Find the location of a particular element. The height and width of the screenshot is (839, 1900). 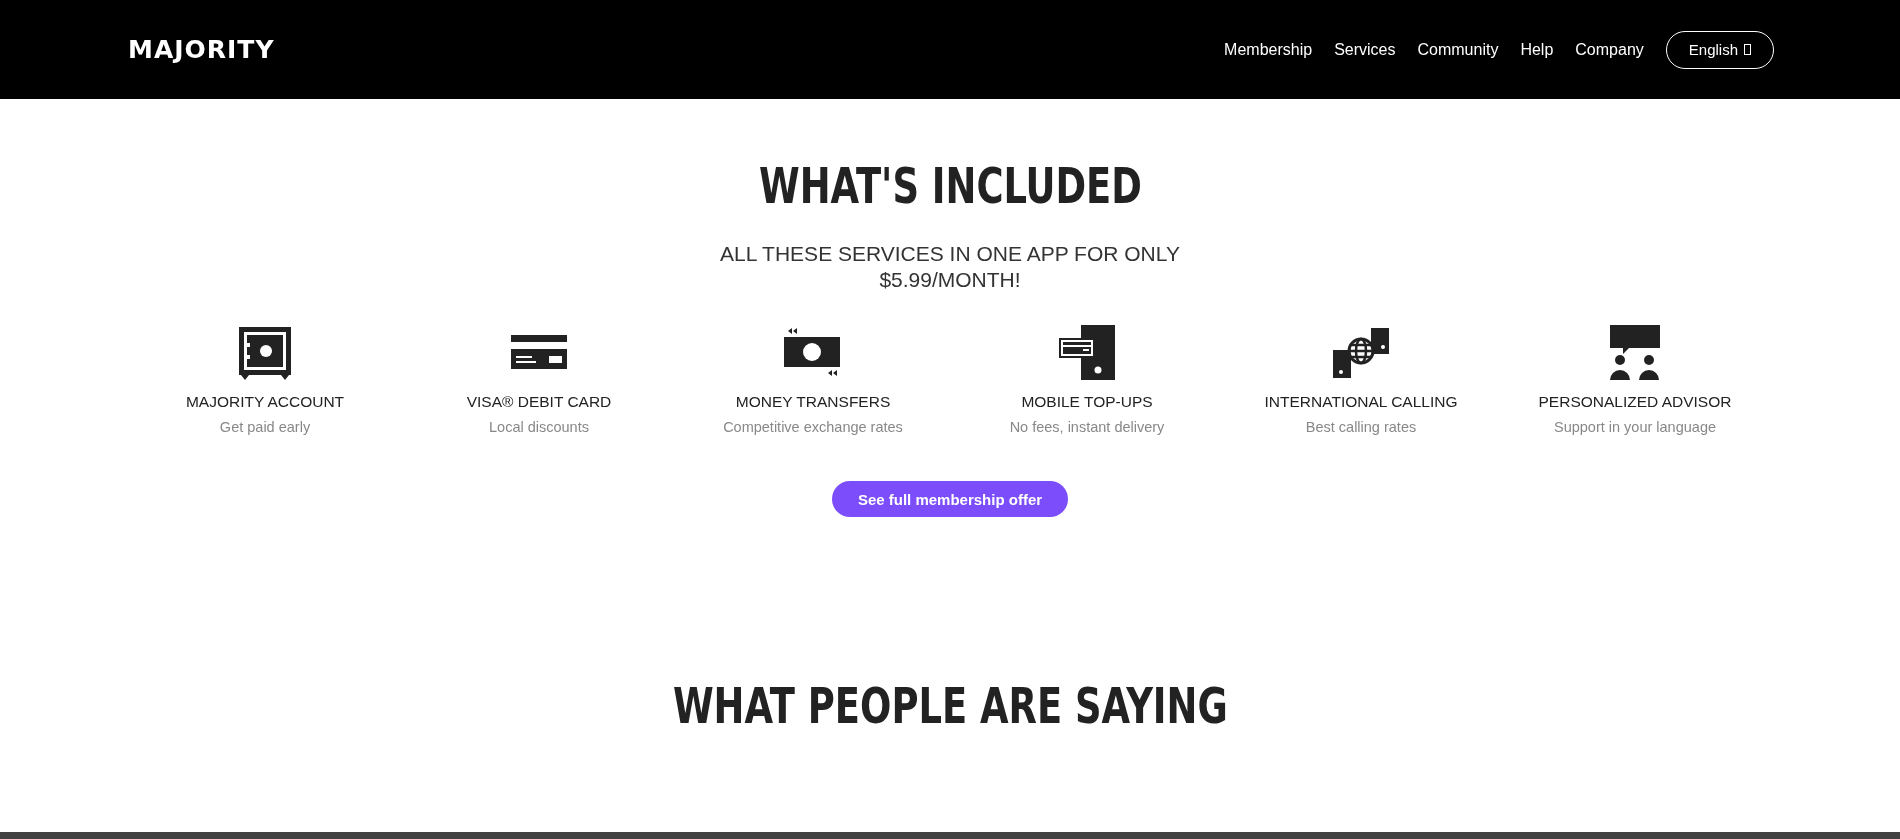

nav-link: Company is located at coordinates (1609, 49).